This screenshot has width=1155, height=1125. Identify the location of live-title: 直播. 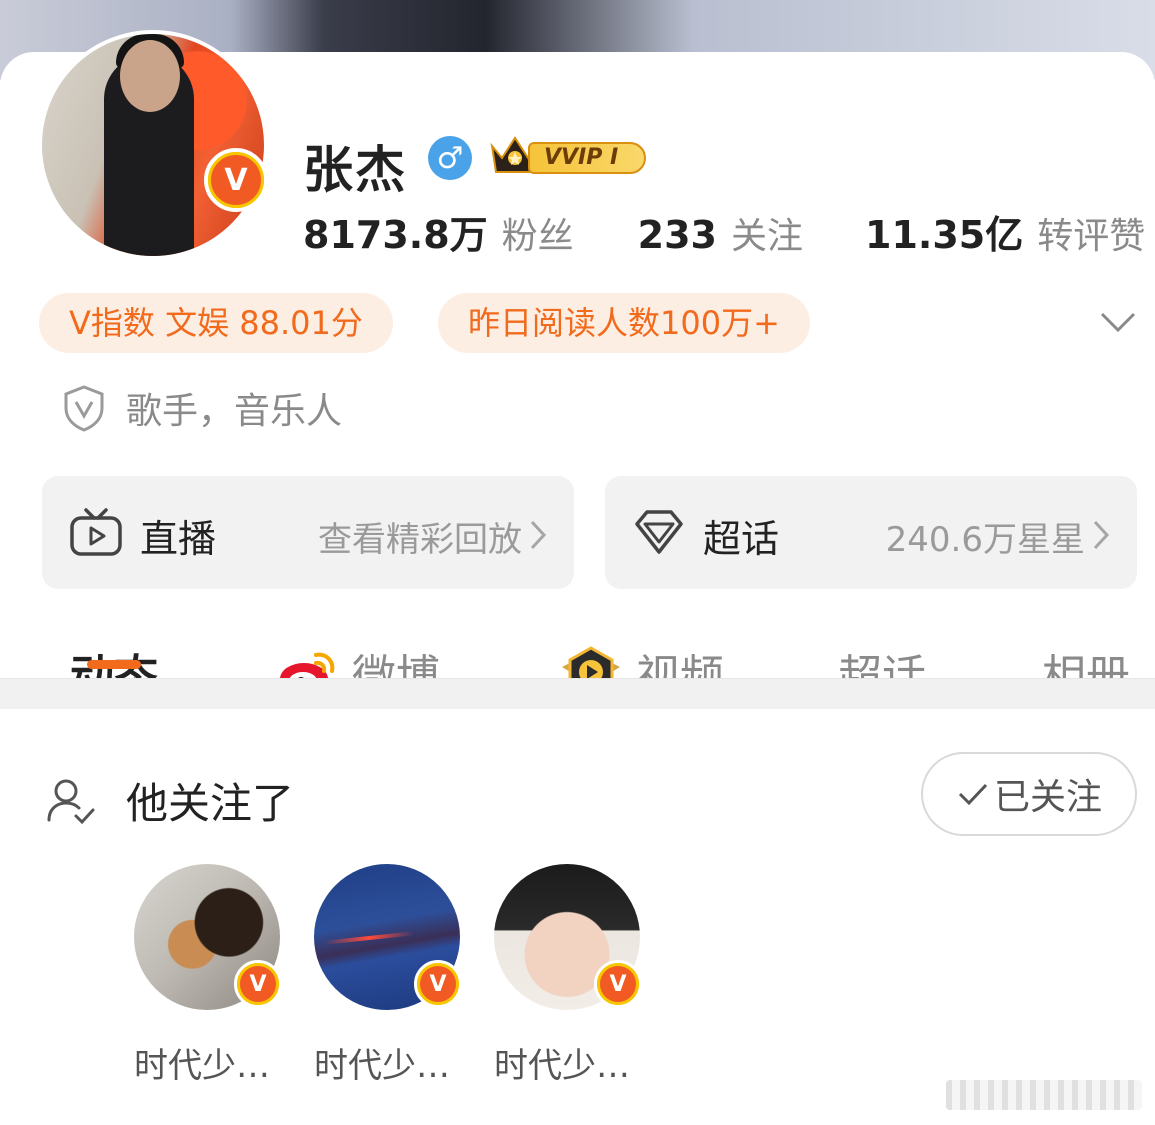
(178, 539).